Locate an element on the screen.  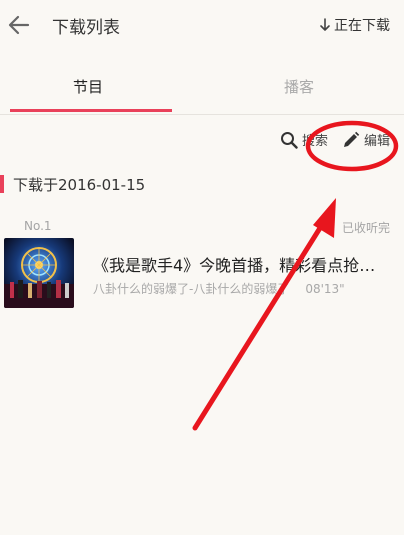
section-header: 下载于2016-01-15 is located at coordinates (72, 184).